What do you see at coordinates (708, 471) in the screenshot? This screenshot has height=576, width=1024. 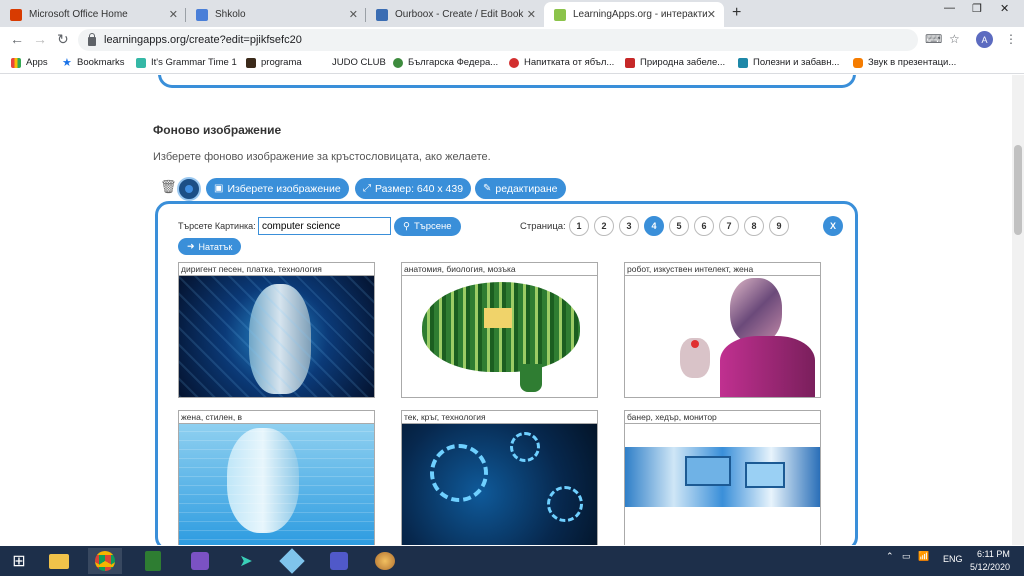 I see `monitor-shape` at bounding box center [708, 471].